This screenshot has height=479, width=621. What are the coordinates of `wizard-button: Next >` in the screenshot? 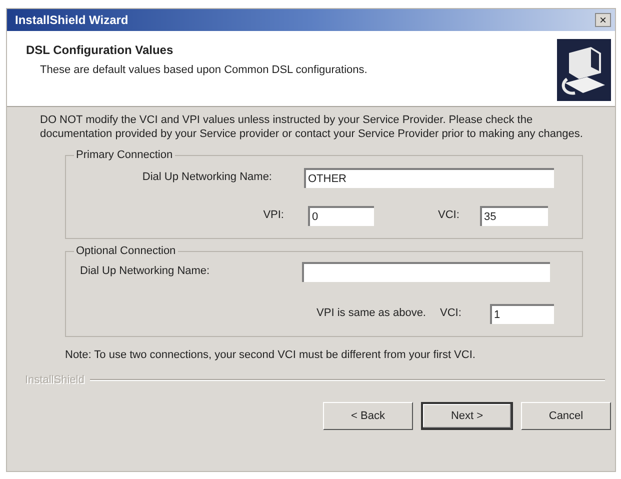 It's located at (467, 416).